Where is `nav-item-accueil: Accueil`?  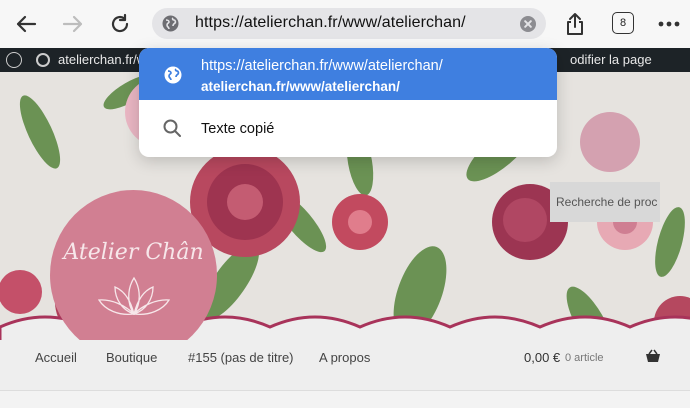 nav-item-accueil: Accueil is located at coordinates (56, 357).